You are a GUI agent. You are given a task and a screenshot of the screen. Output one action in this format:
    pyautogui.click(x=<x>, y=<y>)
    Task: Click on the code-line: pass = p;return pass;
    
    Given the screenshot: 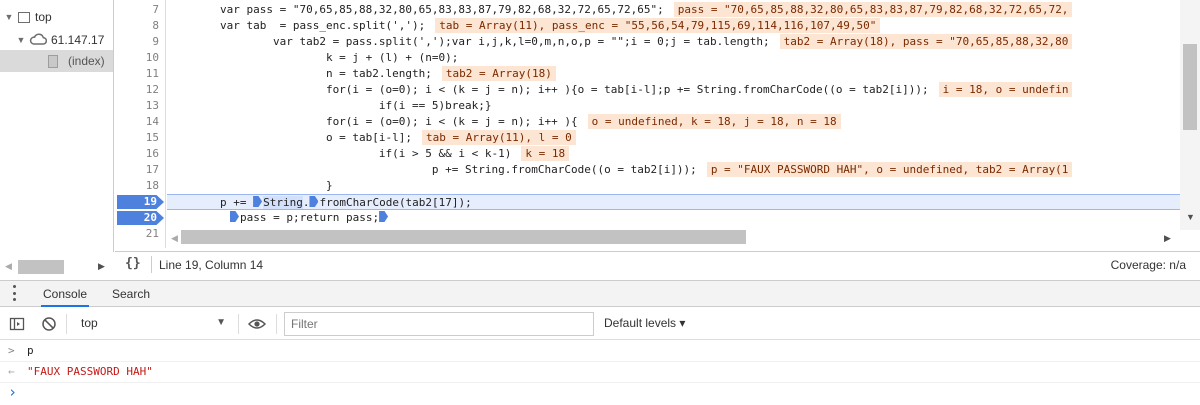 What is the action you would take?
    pyautogui.click(x=673, y=218)
    